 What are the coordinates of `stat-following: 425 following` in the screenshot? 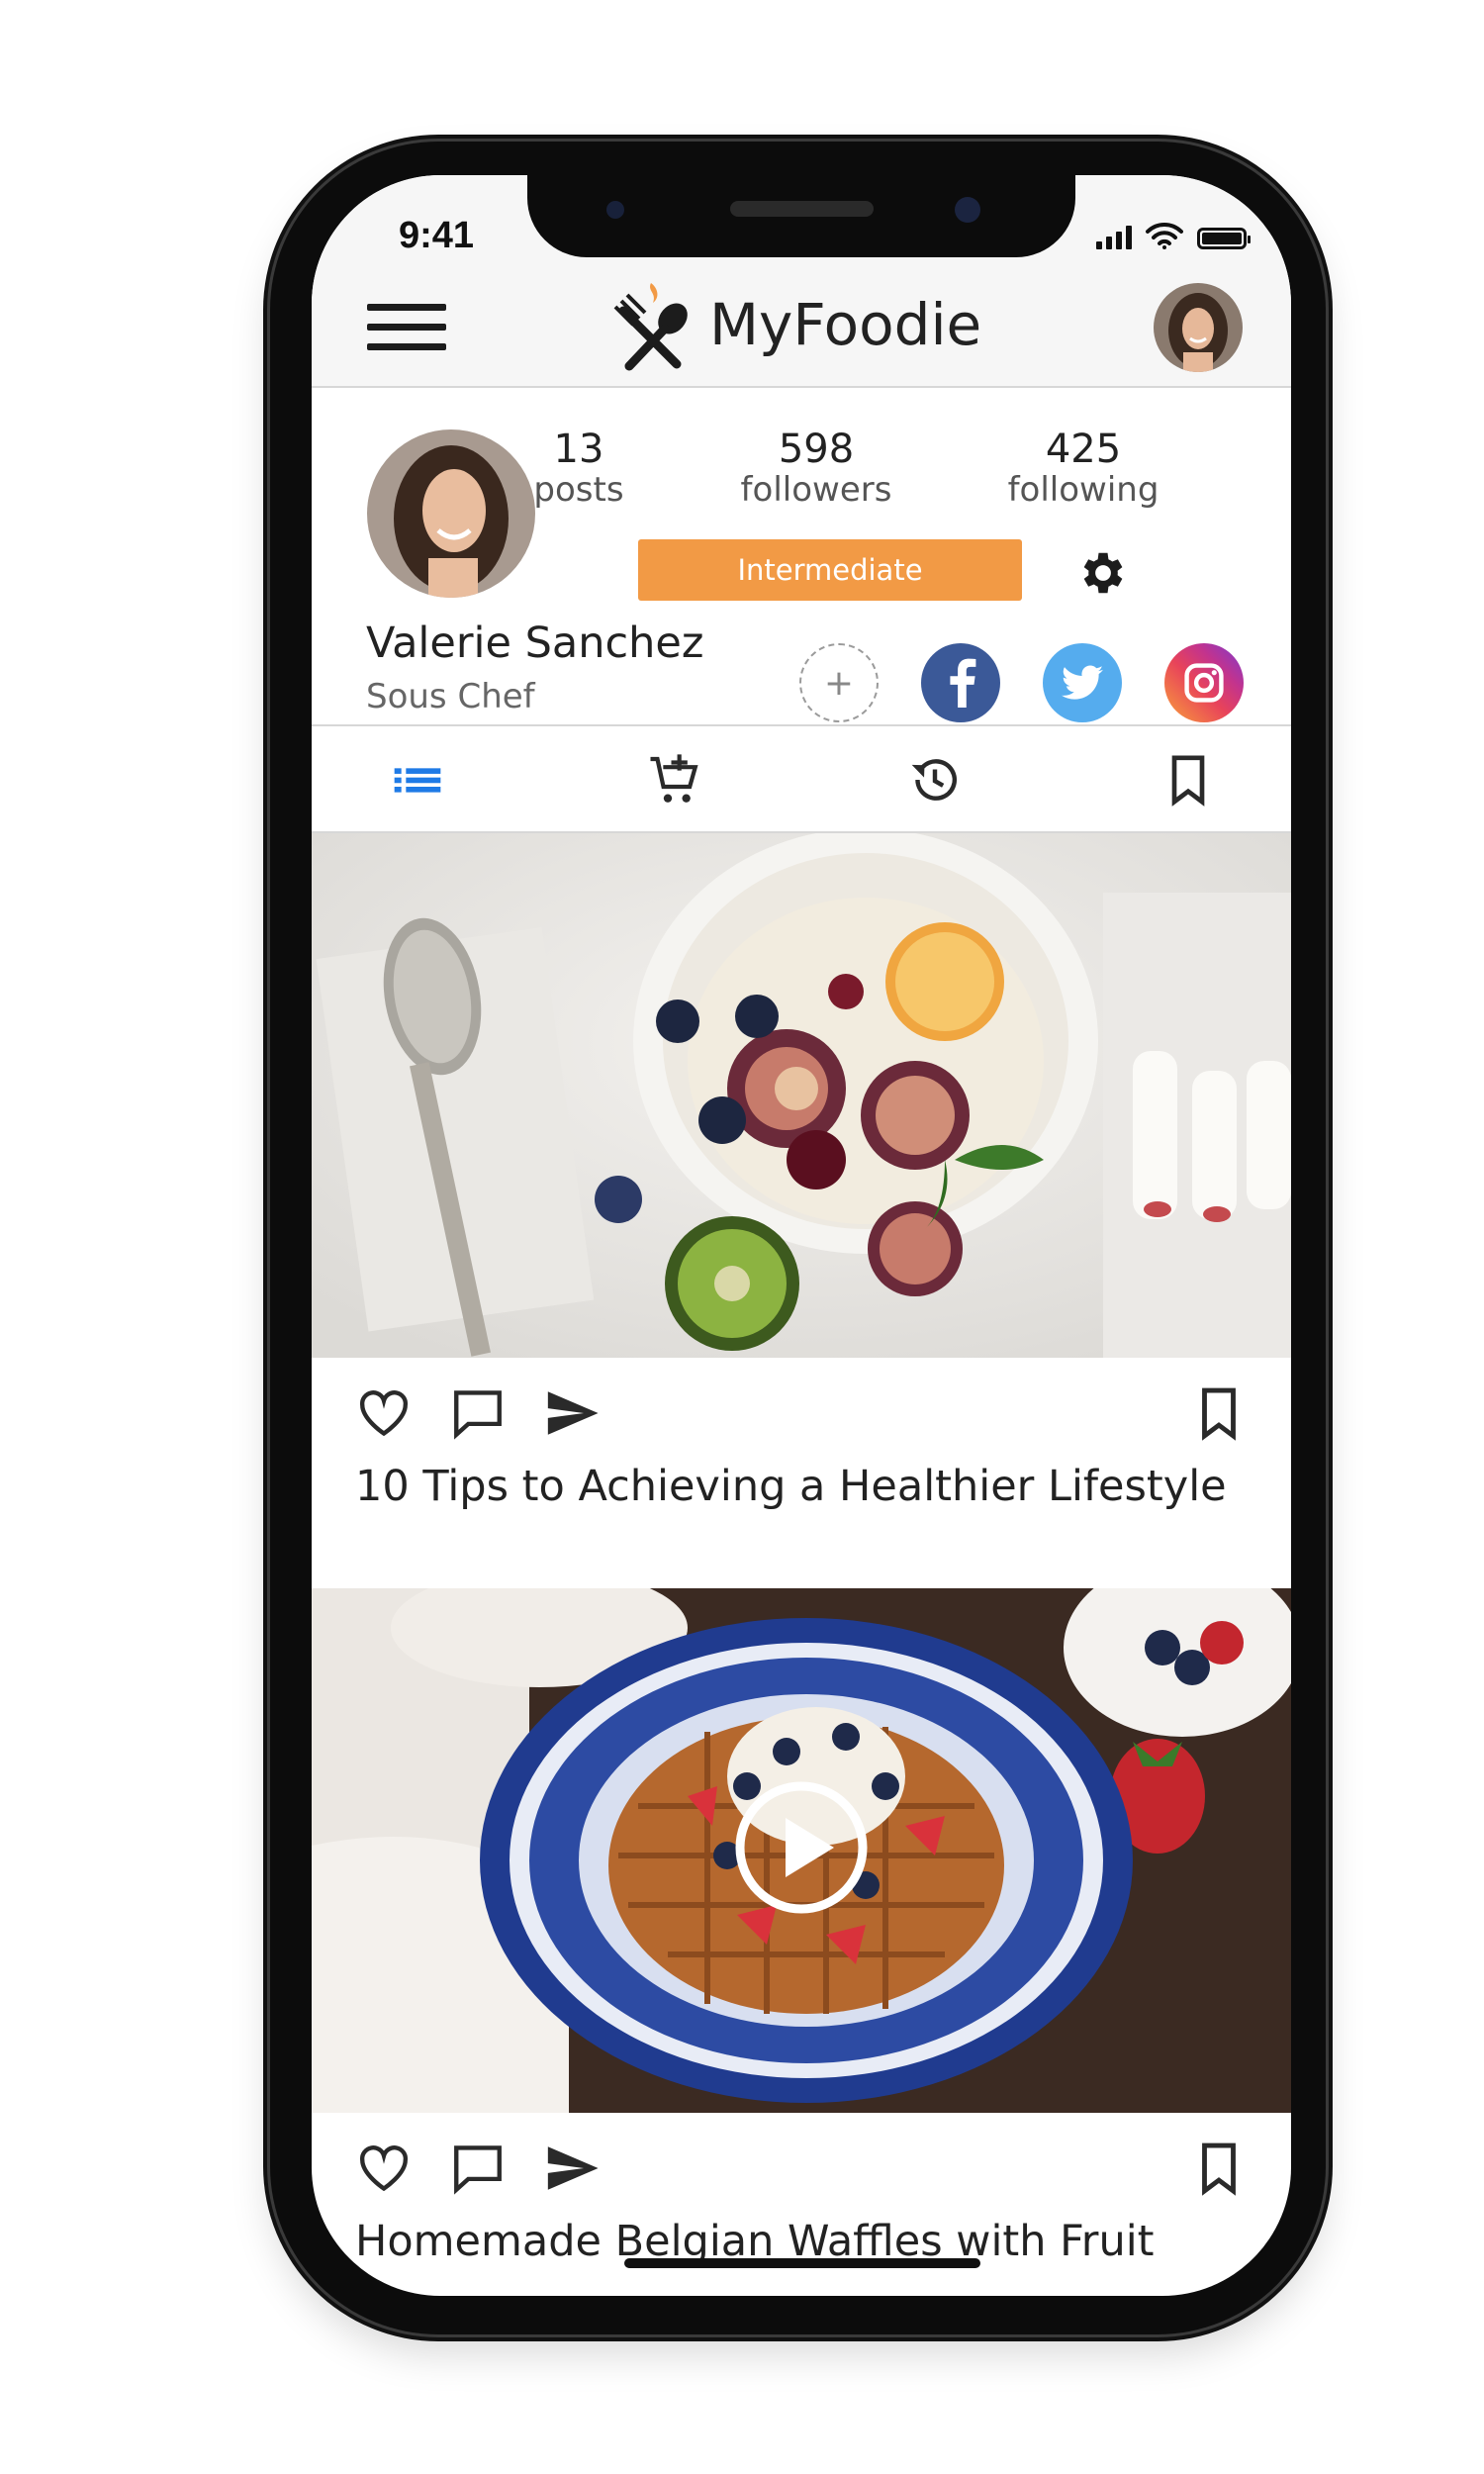 It's located at (1083, 469).